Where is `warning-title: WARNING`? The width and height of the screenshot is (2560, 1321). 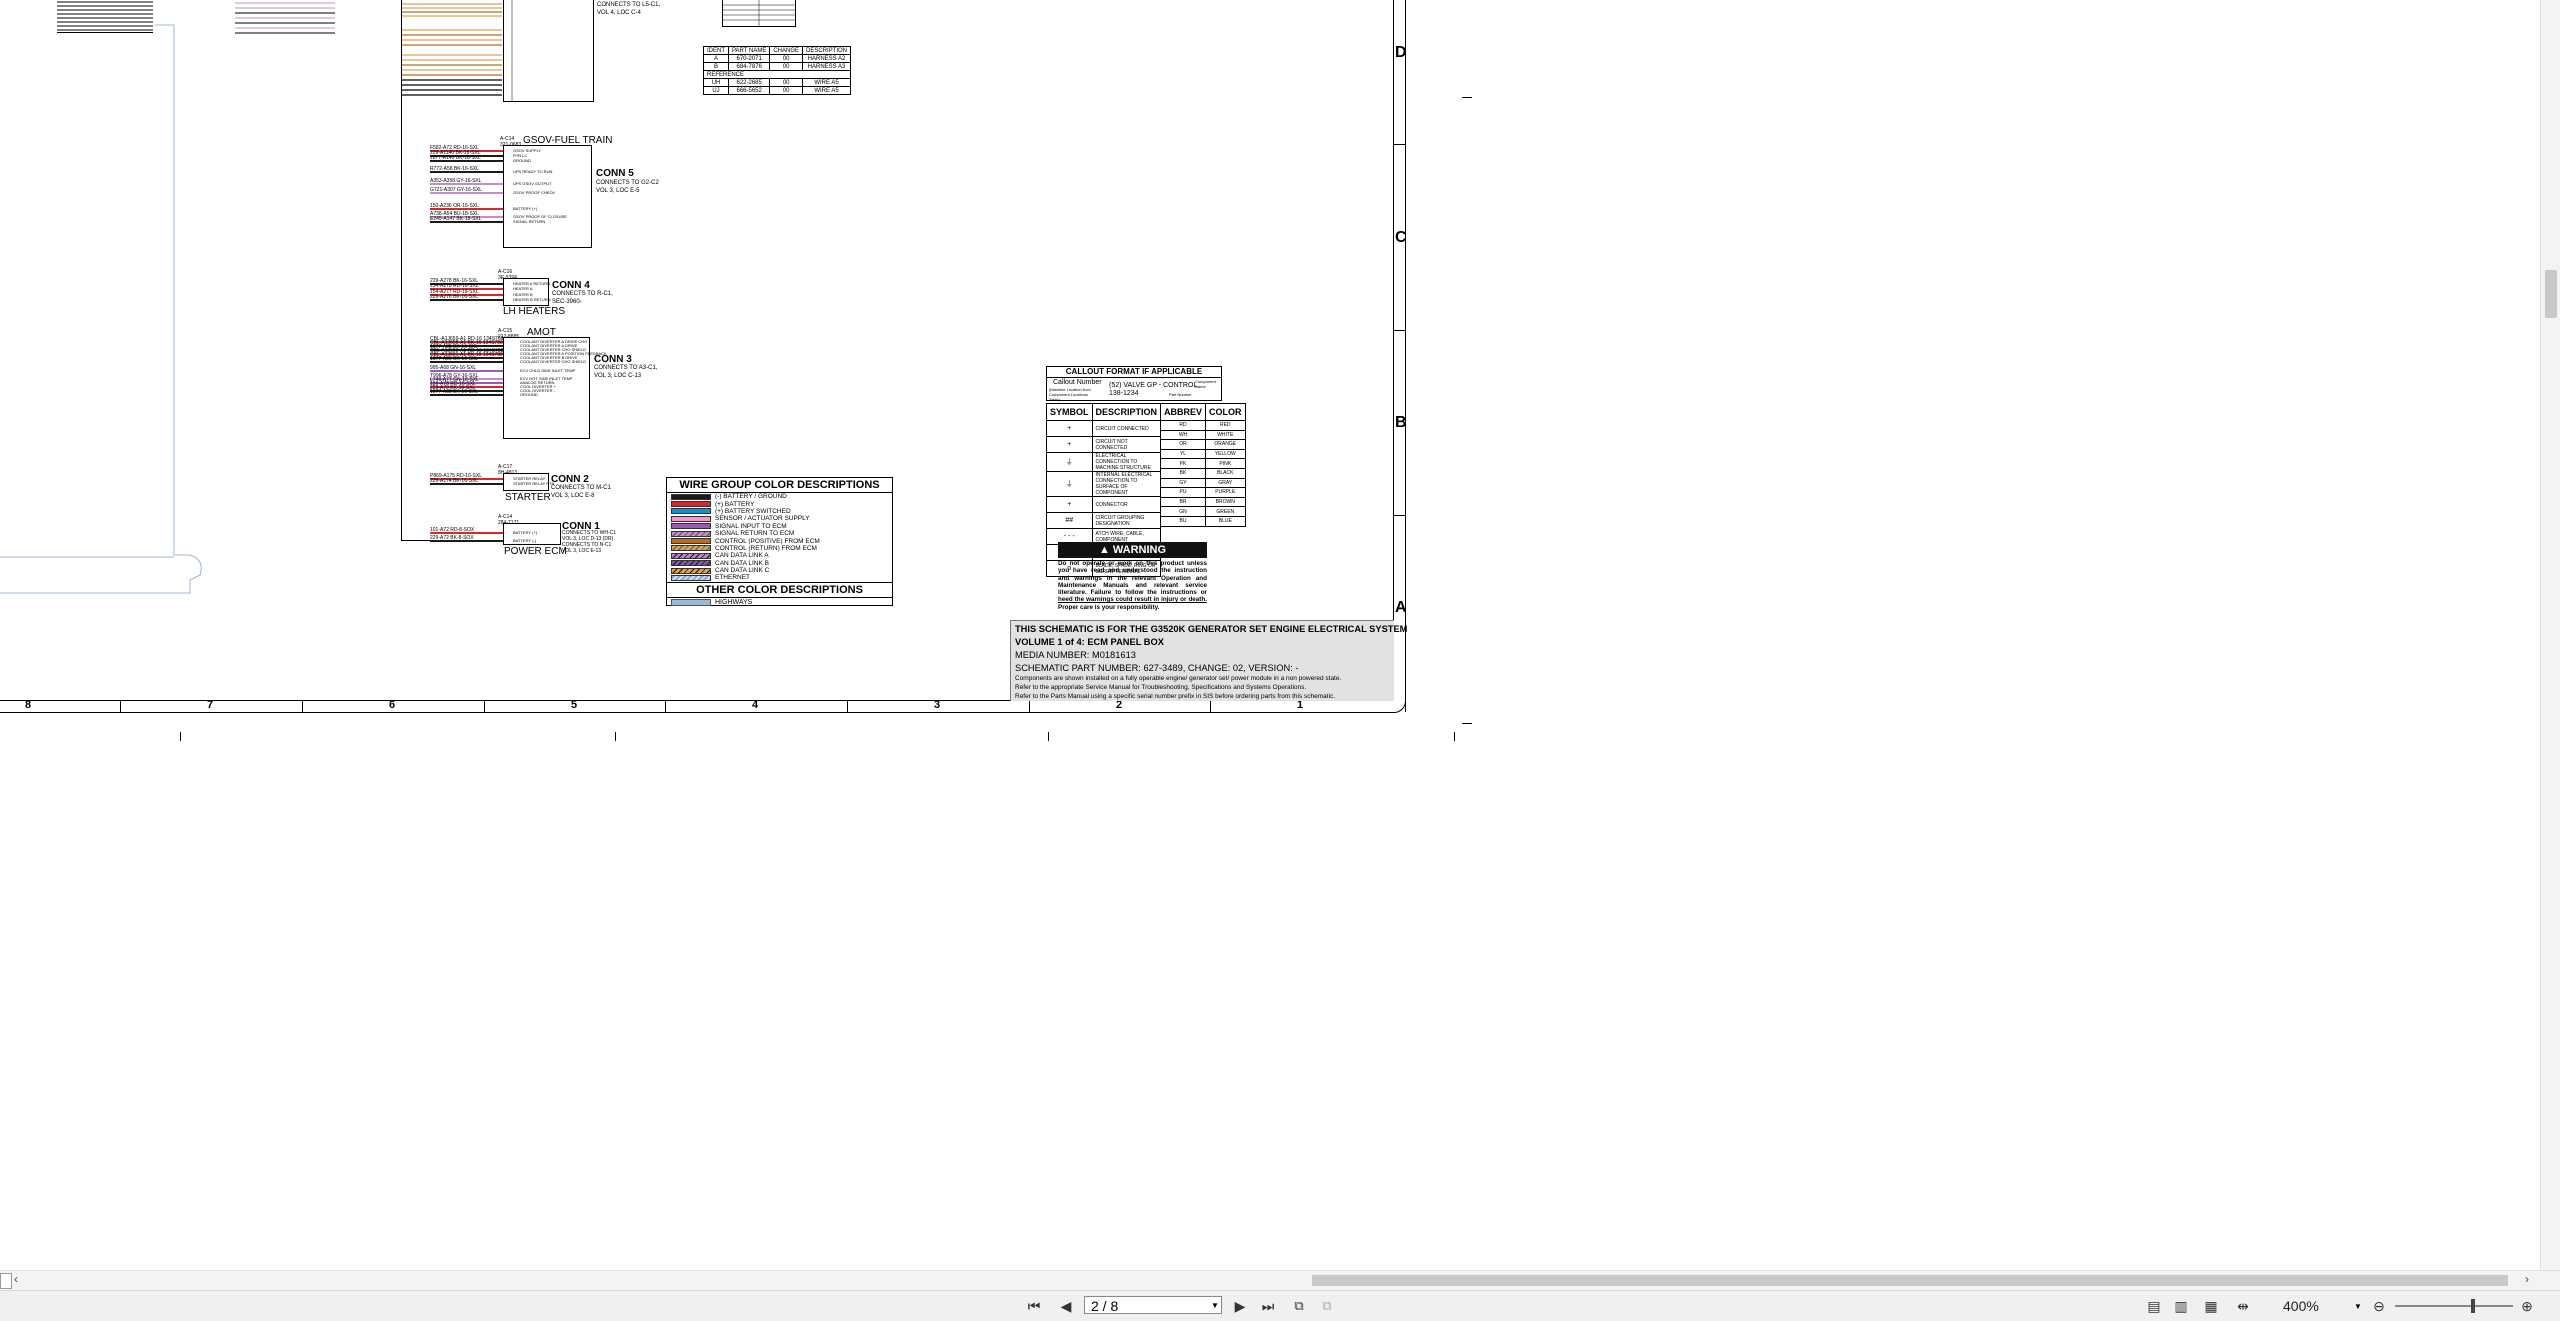 warning-title: WARNING is located at coordinates (1139, 550).